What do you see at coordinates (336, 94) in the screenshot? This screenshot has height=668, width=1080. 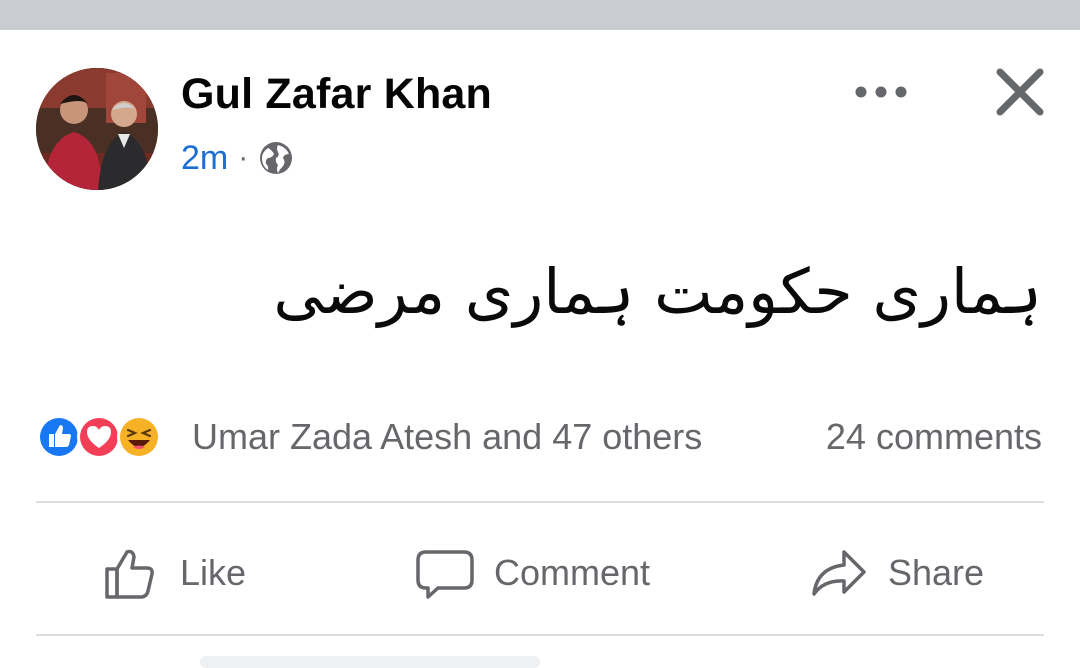 I see `author-name: Gul Zafar Khan` at bounding box center [336, 94].